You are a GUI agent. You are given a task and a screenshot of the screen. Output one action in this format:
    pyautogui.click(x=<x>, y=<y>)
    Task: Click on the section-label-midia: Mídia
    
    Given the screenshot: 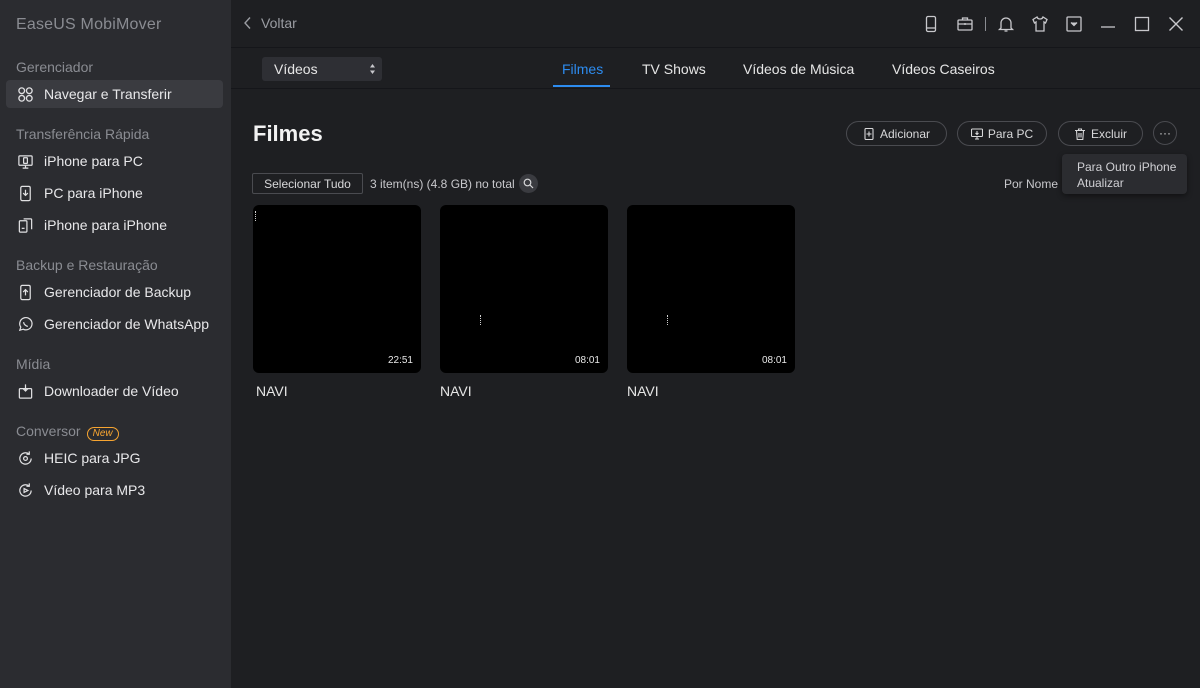 What is the action you would take?
    pyautogui.click(x=33, y=364)
    